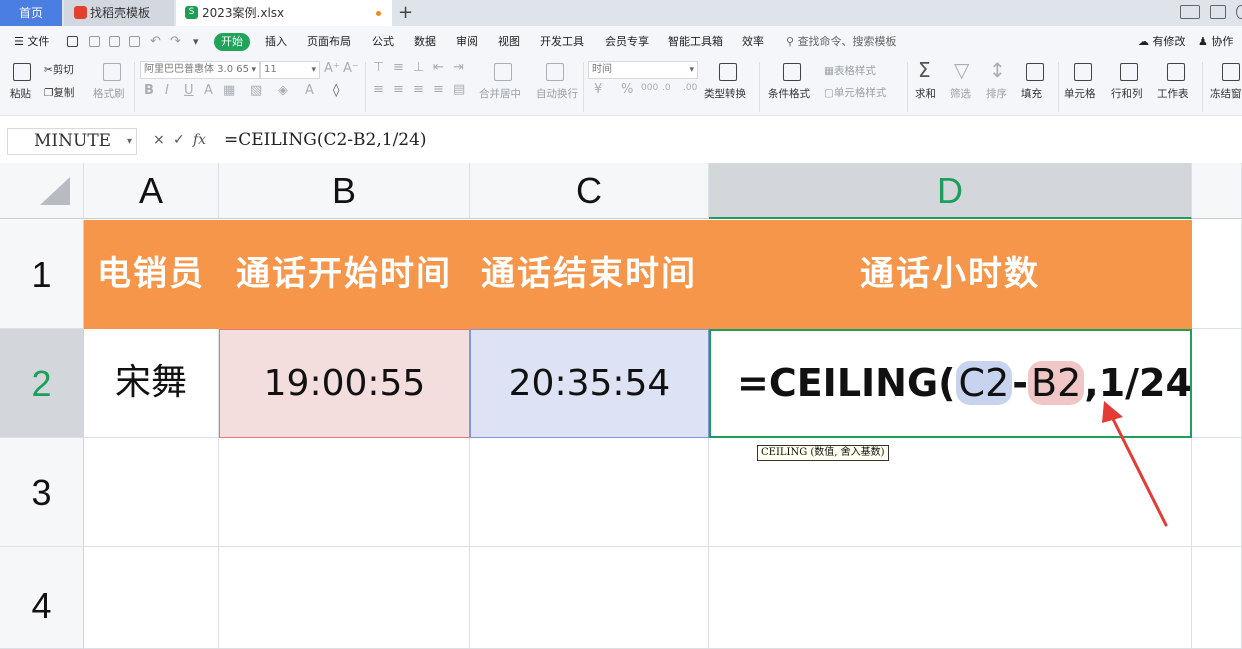  Describe the element at coordinates (1215, 42) in the screenshot. I see `collab-button: ♟ 协作` at that location.